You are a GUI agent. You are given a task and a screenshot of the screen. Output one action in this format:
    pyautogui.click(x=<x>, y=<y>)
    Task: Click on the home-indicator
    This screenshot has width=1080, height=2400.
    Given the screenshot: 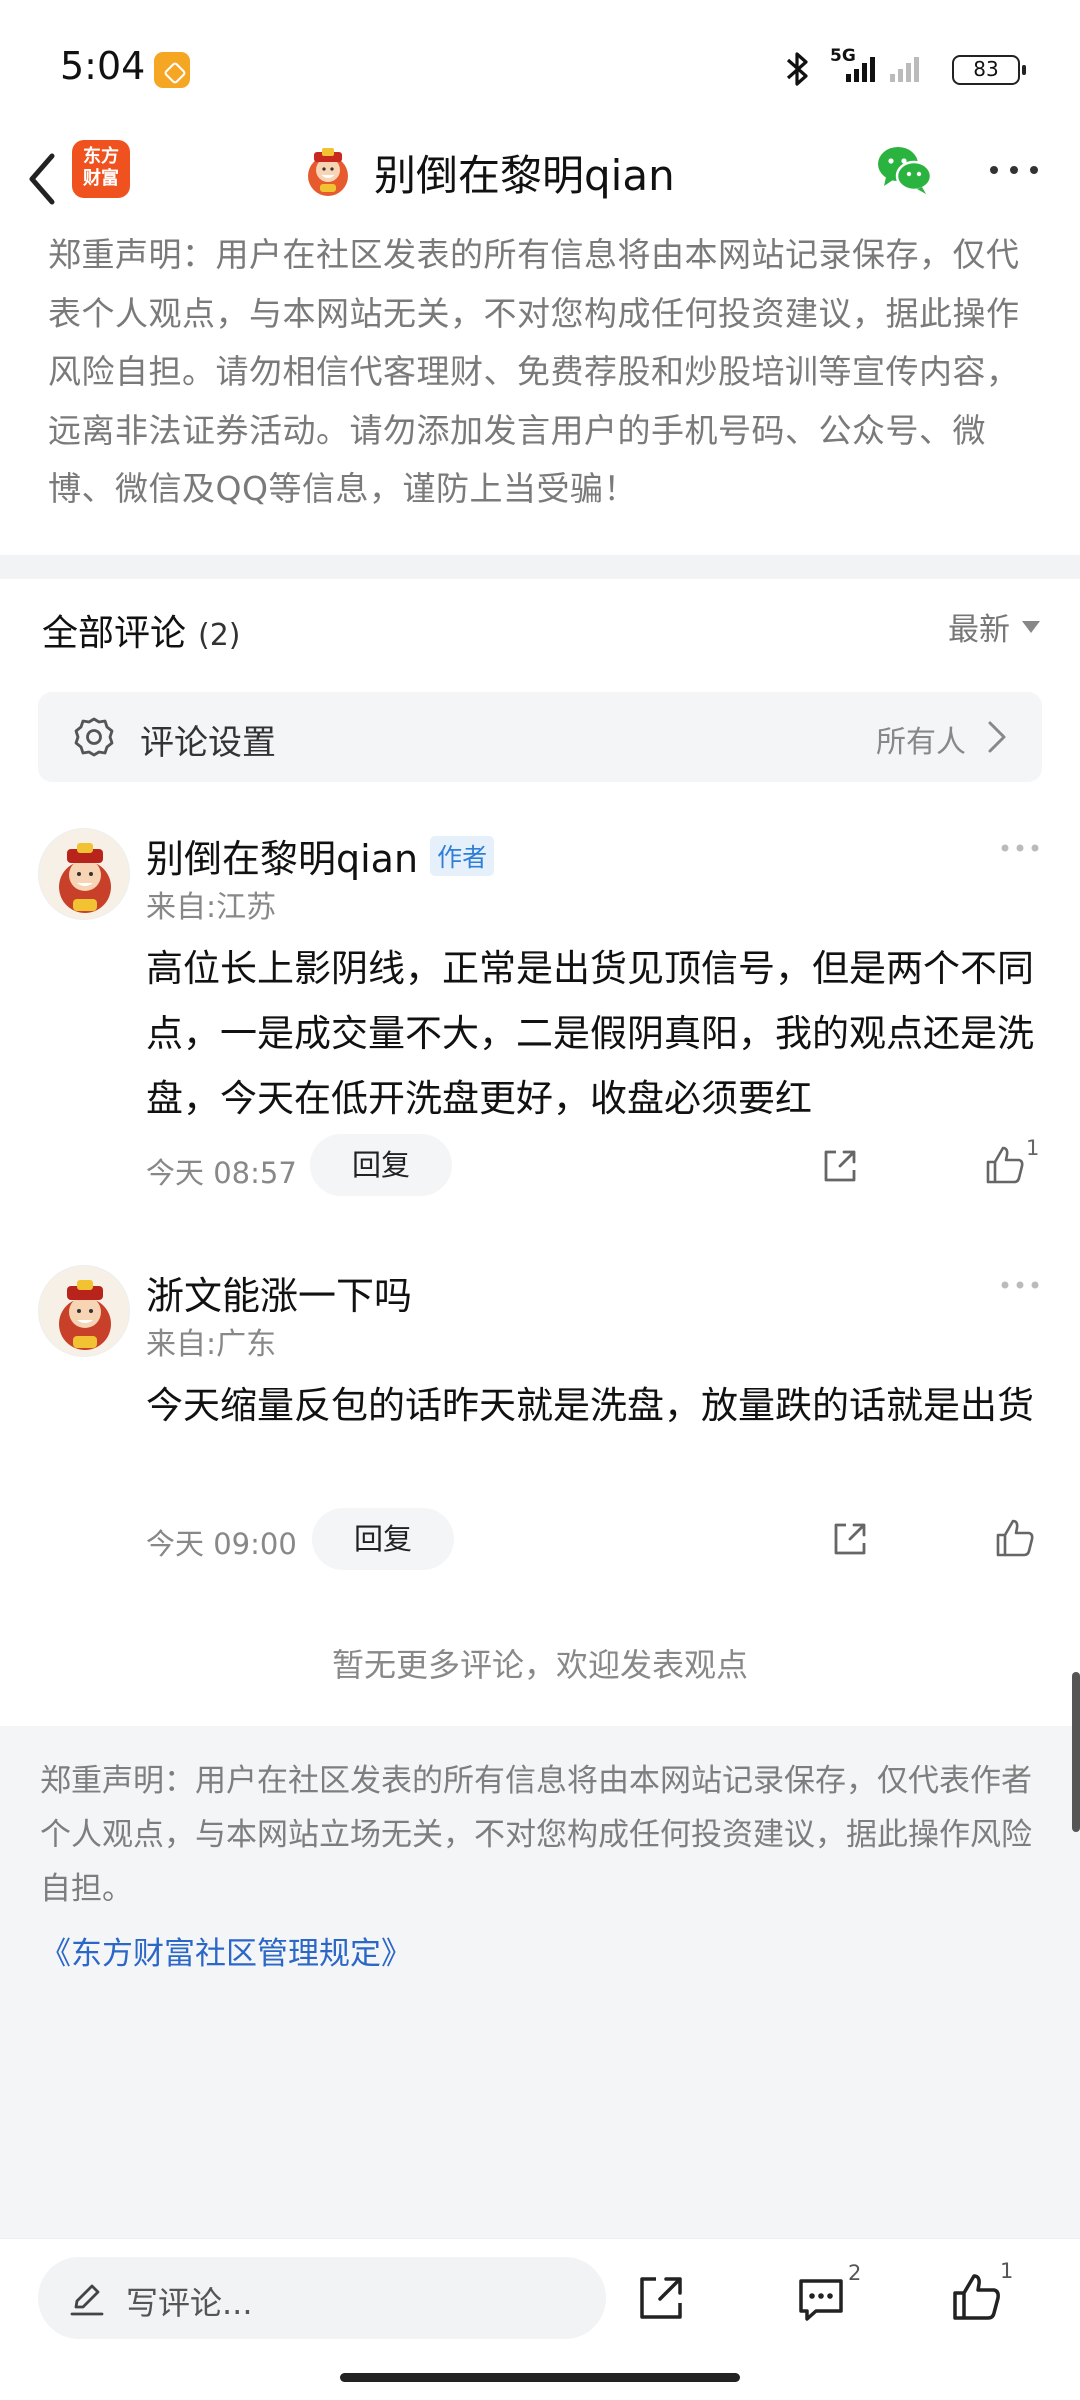 What is the action you would take?
    pyautogui.click(x=540, y=2377)
    